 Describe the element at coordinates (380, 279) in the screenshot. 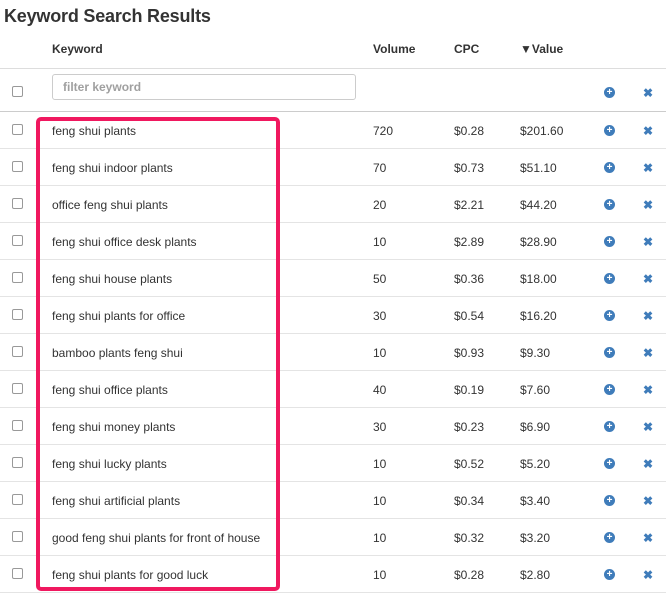

I see `volume-cell: 50` at that location.